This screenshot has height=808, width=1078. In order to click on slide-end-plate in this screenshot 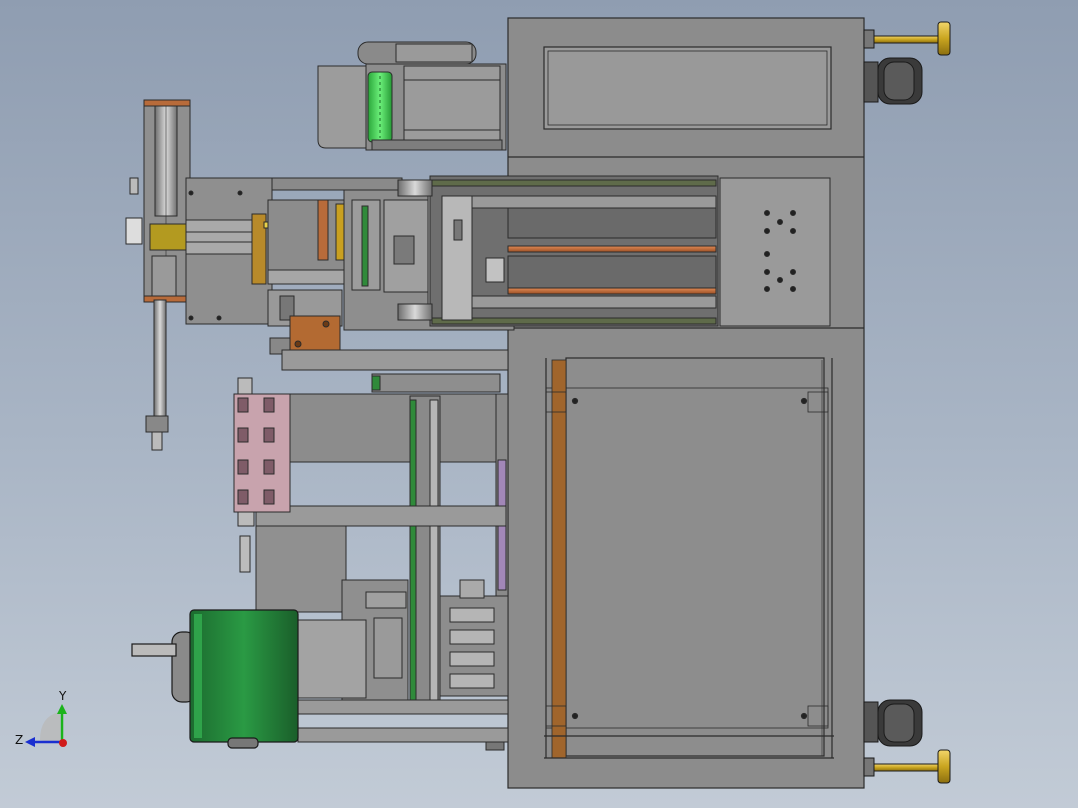, I will do `click(775, 252)`.